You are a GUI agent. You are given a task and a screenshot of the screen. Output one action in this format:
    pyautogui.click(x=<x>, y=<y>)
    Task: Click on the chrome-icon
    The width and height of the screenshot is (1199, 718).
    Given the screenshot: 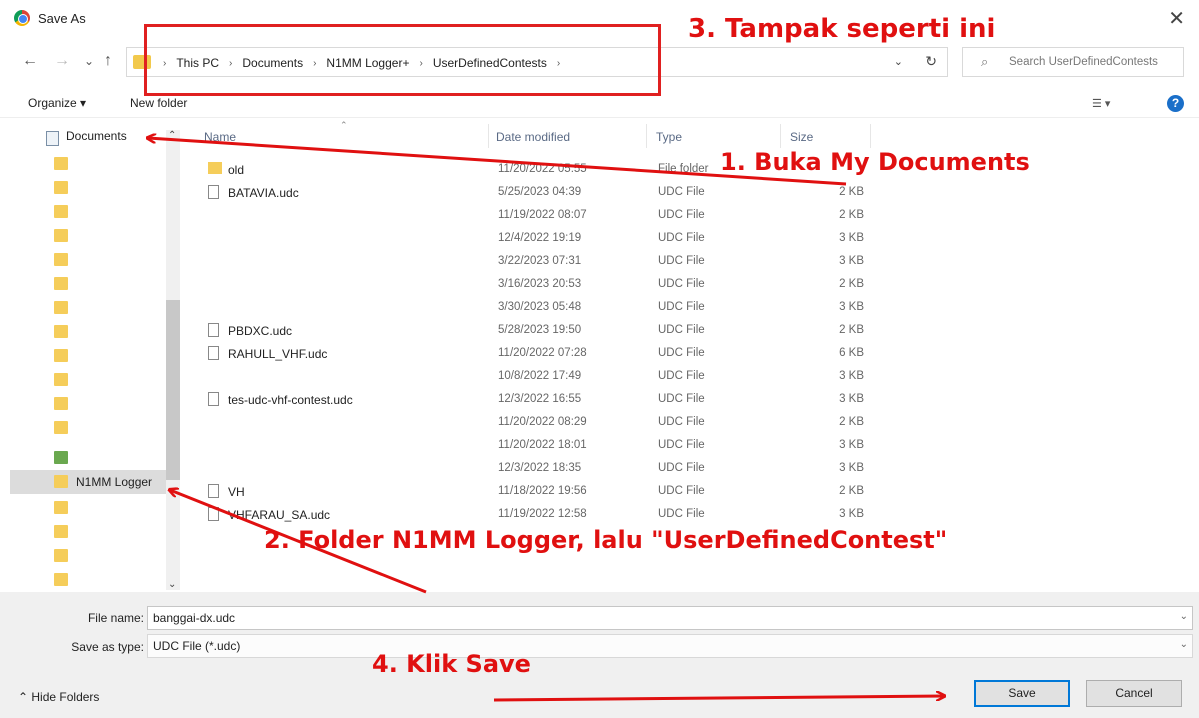 What is the action you would take?
    pyautogui.click(x=22, y=18)
    